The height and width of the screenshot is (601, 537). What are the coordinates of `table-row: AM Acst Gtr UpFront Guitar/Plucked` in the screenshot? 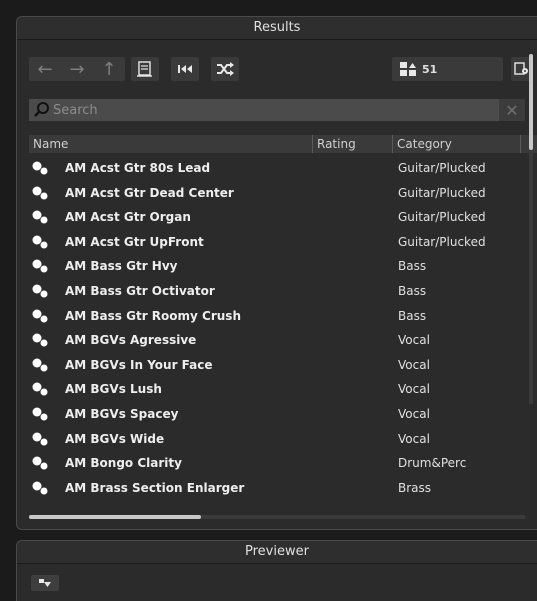 It's located at (277, 242).